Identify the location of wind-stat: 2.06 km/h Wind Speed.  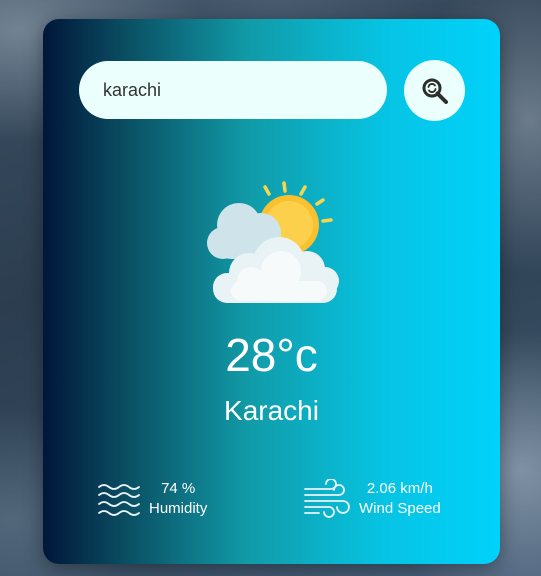
(372, 499).